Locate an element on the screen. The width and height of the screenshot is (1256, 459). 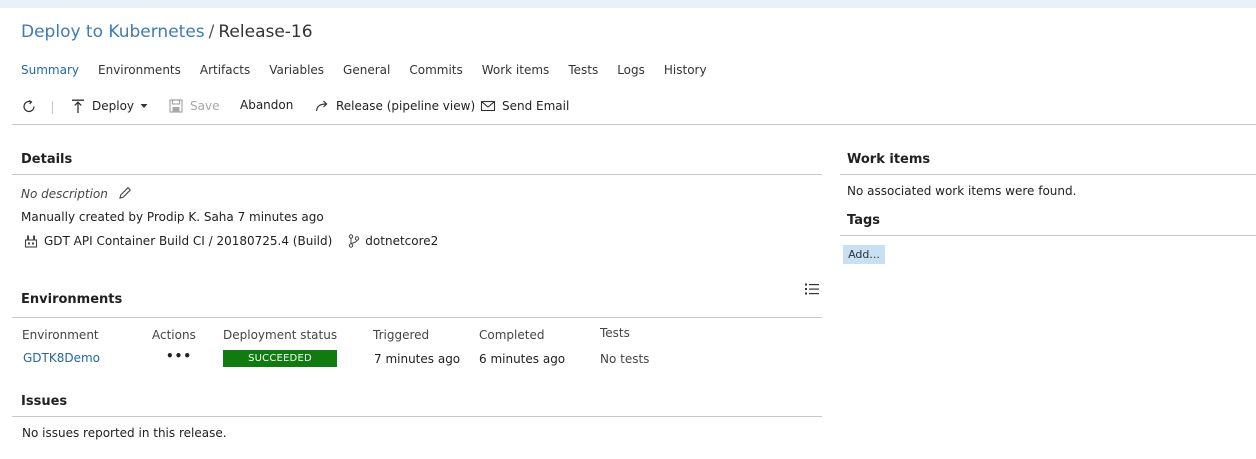
tags-divider is located at coordinates (1048, 235).